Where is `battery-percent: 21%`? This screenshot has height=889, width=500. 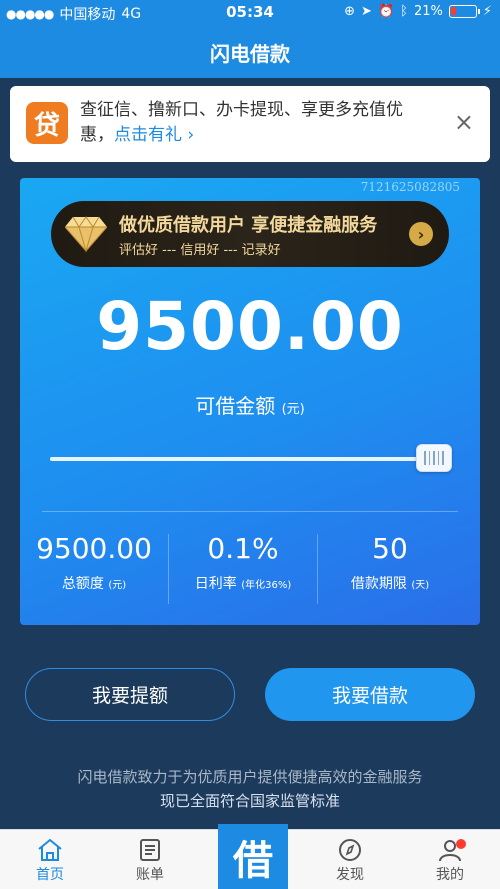
battery-percent: 21% is located at coordinates (428, 11).